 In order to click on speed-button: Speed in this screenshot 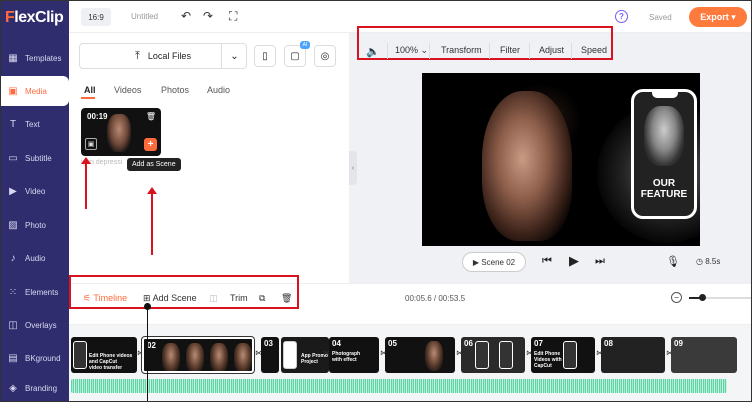, I will do `click(594, 50)`.